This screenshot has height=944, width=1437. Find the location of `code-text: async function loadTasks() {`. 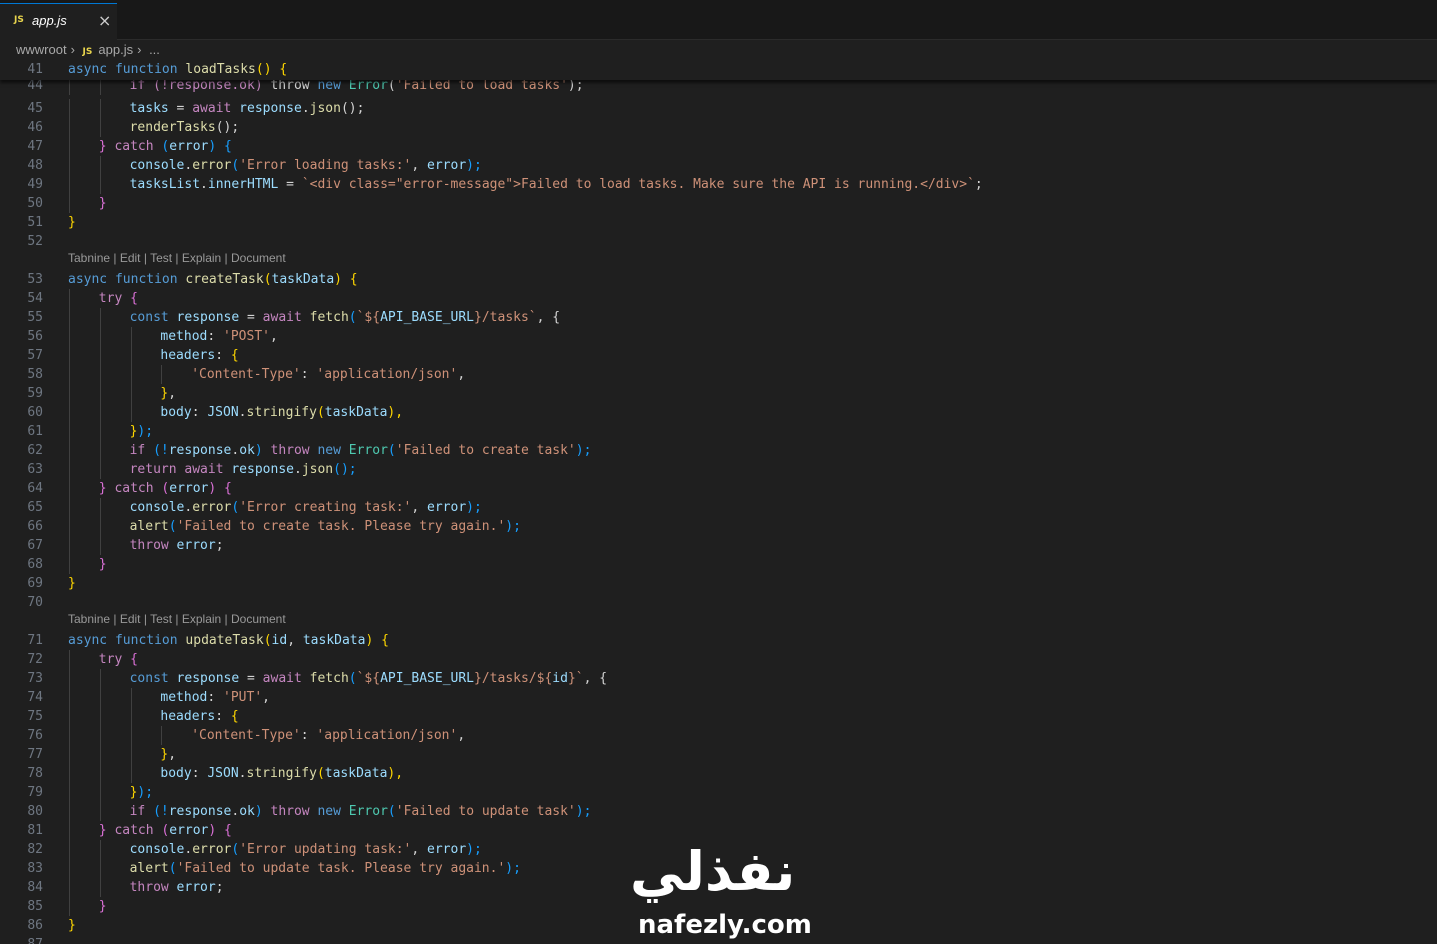

code-text: async function loadTasks() { is located at coordinates (177, 69).